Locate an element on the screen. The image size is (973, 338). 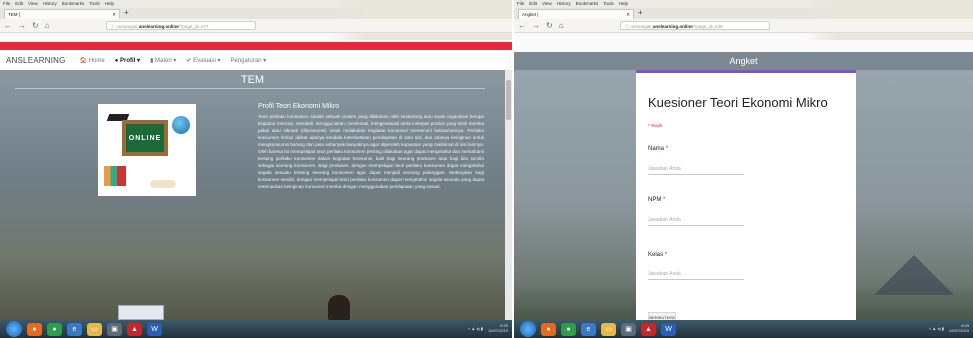
nav-materi: ▮ Materi ▾ is located at coordinates (163, 60).